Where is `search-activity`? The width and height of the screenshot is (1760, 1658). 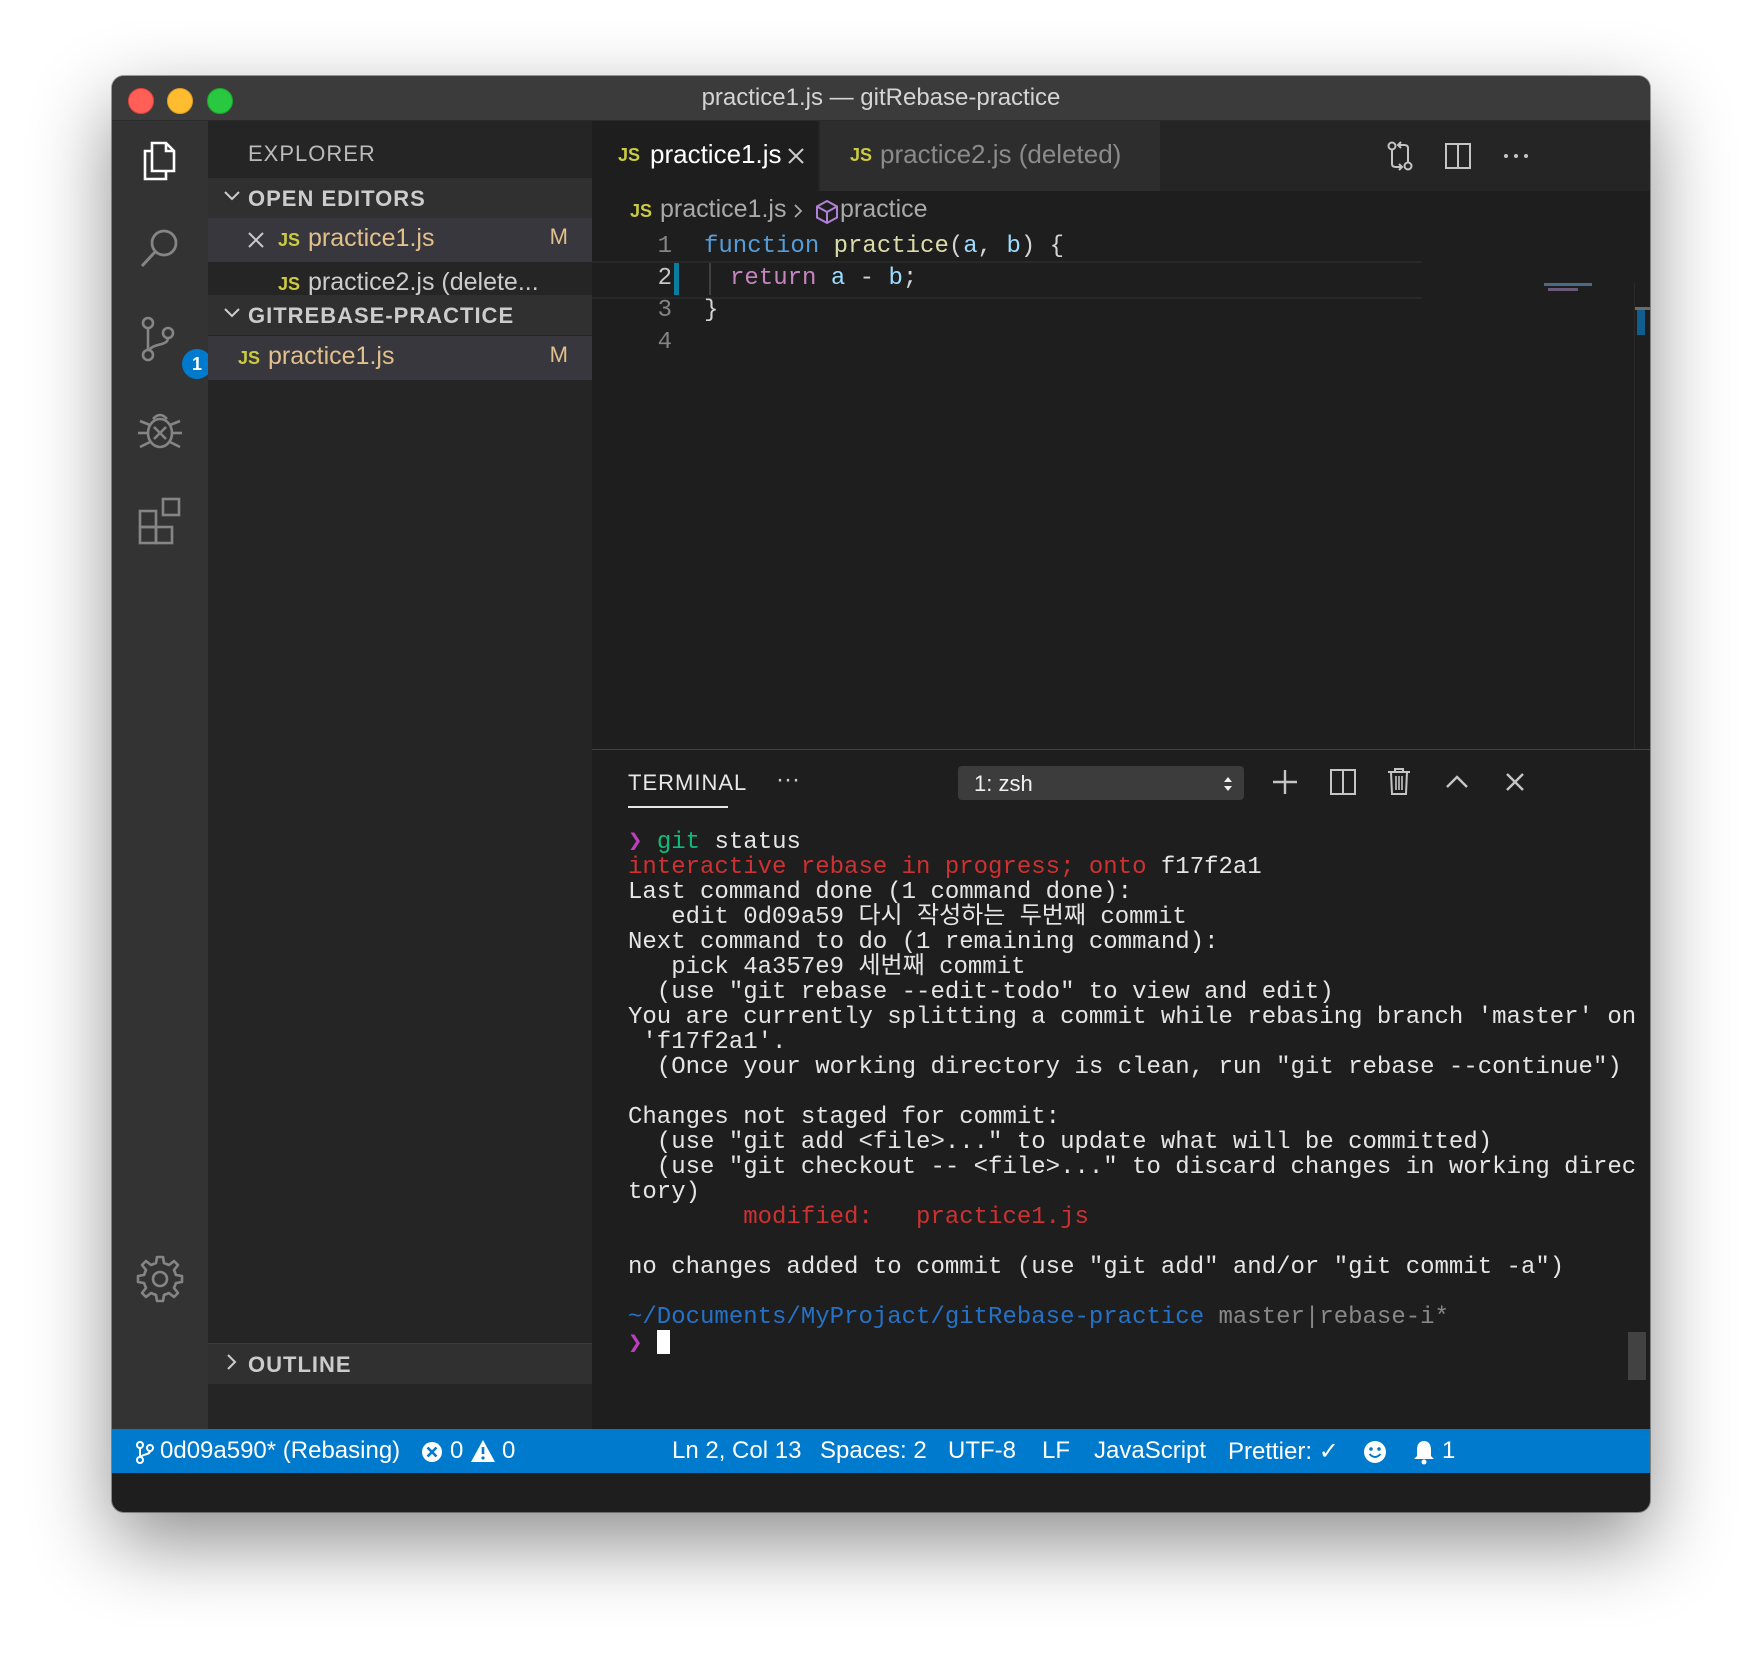 search-activity is located at coordinates (160, 249).